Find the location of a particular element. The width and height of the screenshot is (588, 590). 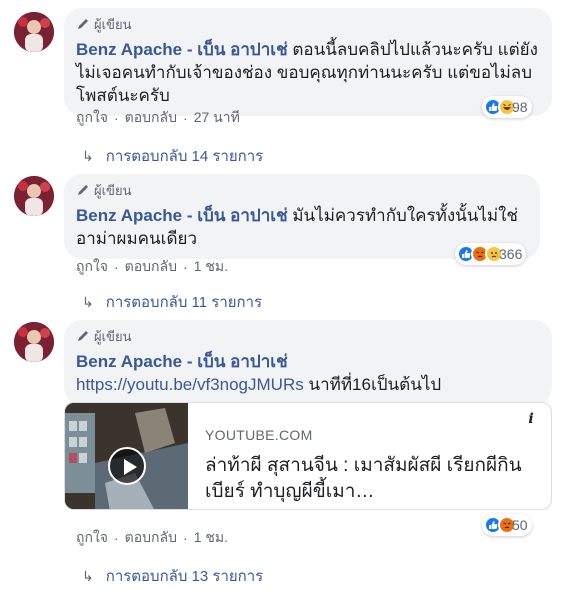

timestamp-link: 27 นาที is located at coordinates (217, 118).